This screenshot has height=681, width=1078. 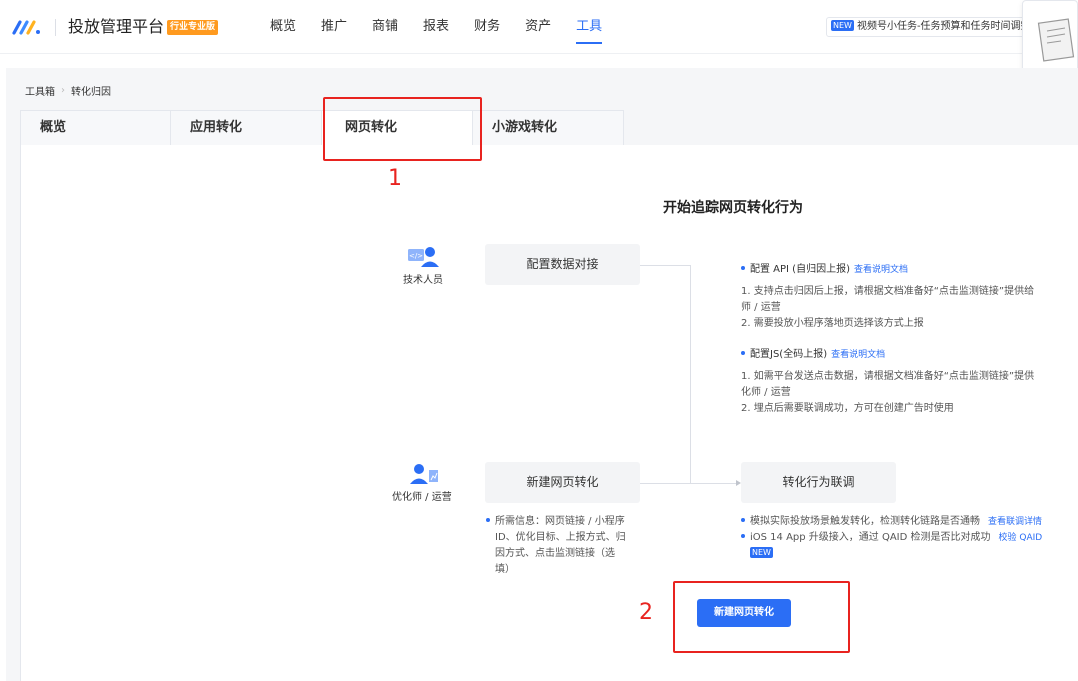 What do you see at coordinates (818, 482) in the screenshot?
I see `step-debug: 转化行为联调` at bounding box center [818, 482].